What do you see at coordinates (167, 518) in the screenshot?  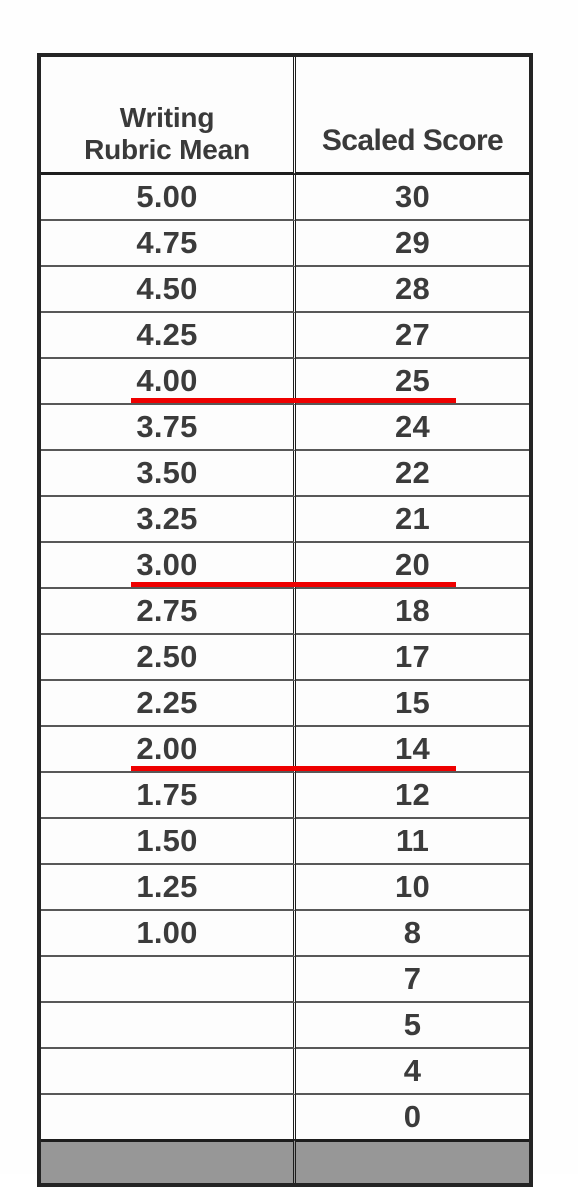 I see `rubric-mean-value: 3.25` at bounding box center [167, 518].